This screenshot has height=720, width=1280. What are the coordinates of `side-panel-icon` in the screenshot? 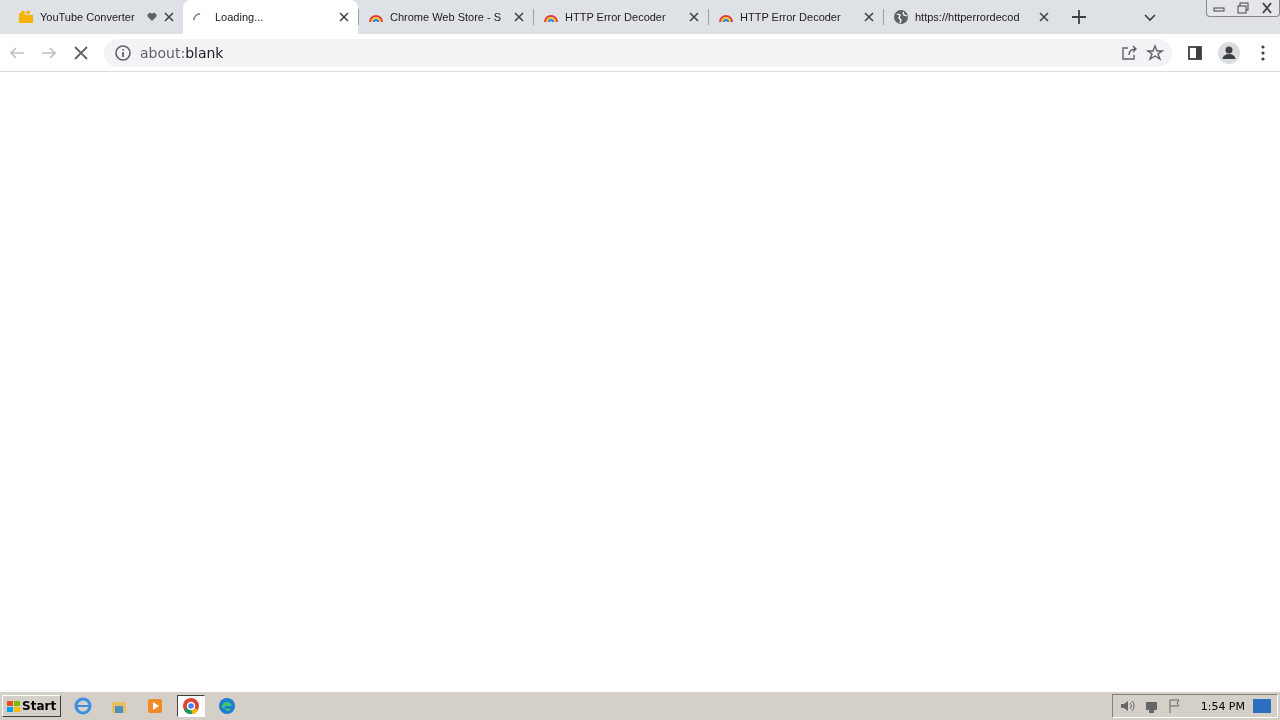 It's located at (1195, 52).